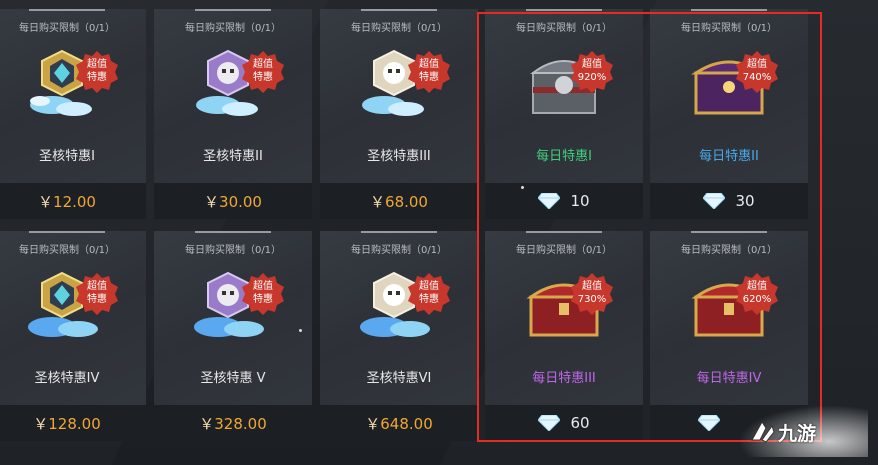 The width and height of the screenshot is (878, 465). Describe the element at coordinates (67, 156) in the screenshot. I see `item-name: 圣核特惠I` at that location.